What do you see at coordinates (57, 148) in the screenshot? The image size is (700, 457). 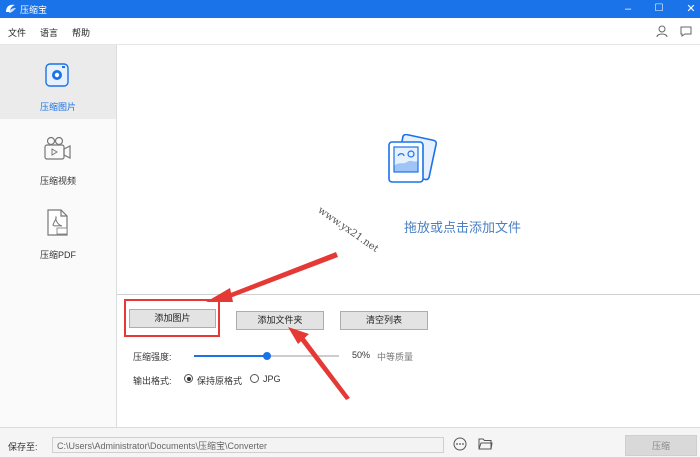 I see `video-camera-icon` at bounding box center [57, 148].